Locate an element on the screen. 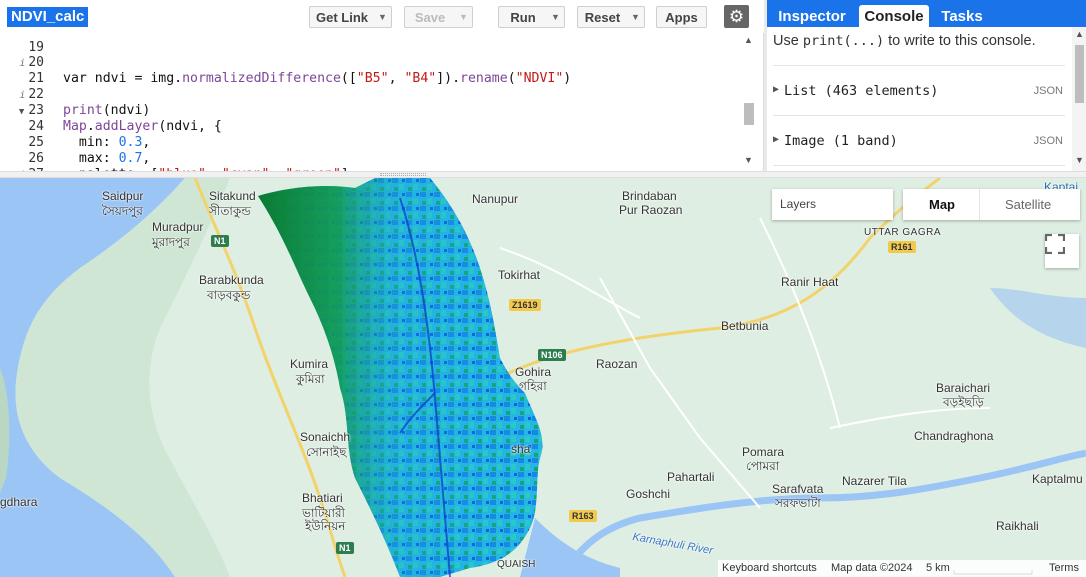 This screenshot has width=1086, height=577. place-label: Ranir Haat is located at coordinates (810, 282).